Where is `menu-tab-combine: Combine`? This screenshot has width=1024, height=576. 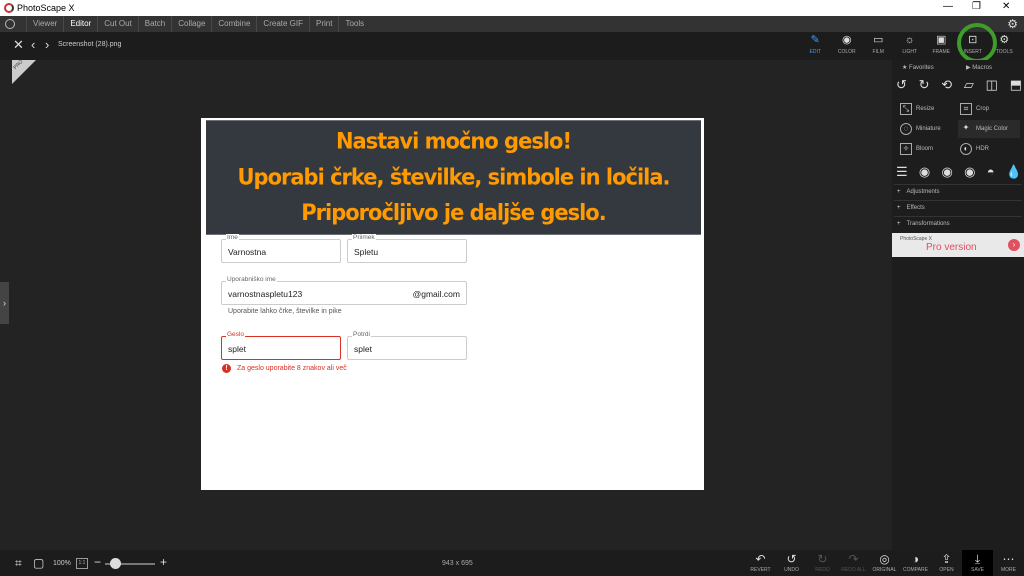
menu-tab-combine: Combine is located at coordinates (233, 24).